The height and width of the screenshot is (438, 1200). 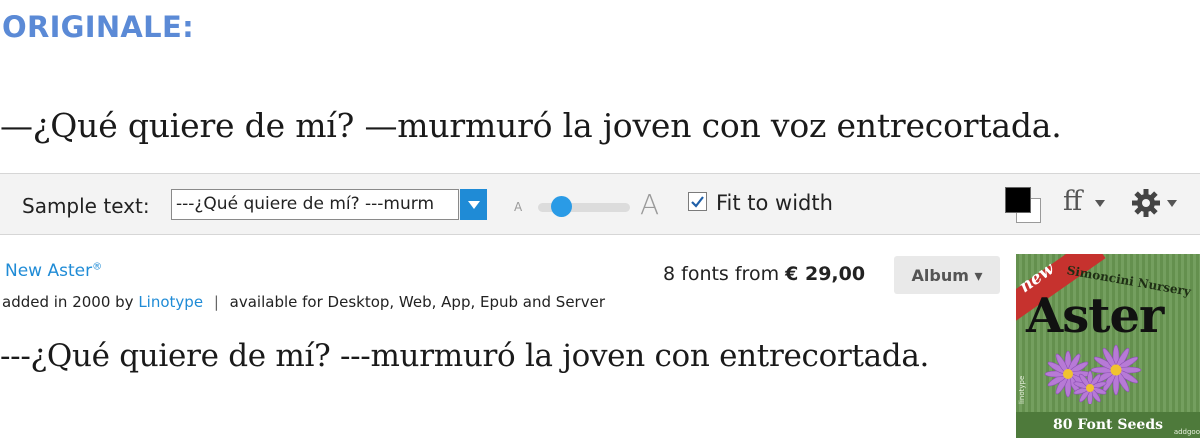 What do you see at coordinates (1022, 389) in the screenshot?
I see `cover-side-left-text: linotype` at bounding box center [1022, 389].